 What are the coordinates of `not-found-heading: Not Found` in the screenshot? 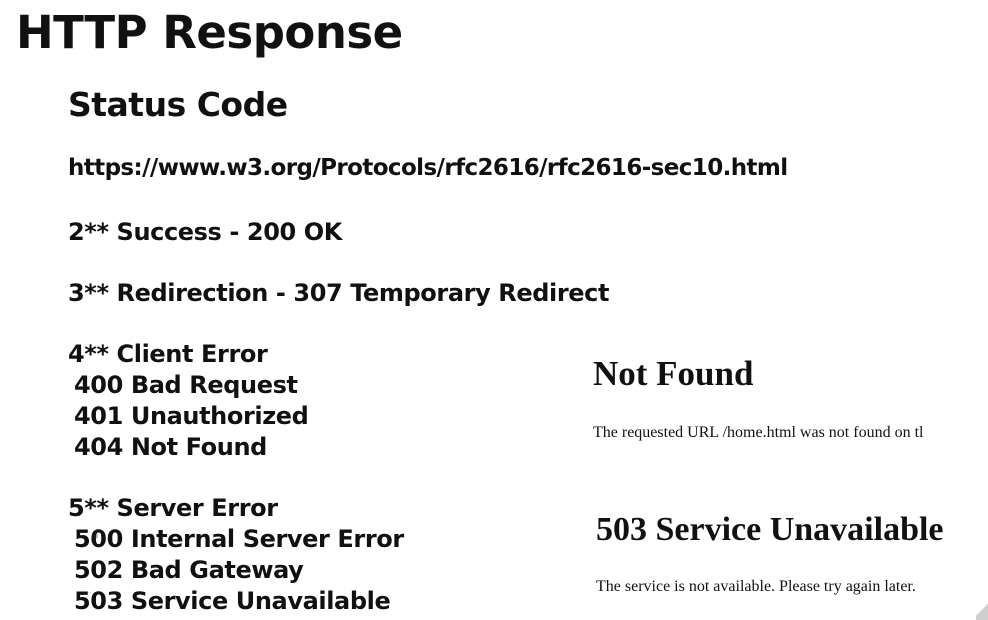 It's located at (673, 373).